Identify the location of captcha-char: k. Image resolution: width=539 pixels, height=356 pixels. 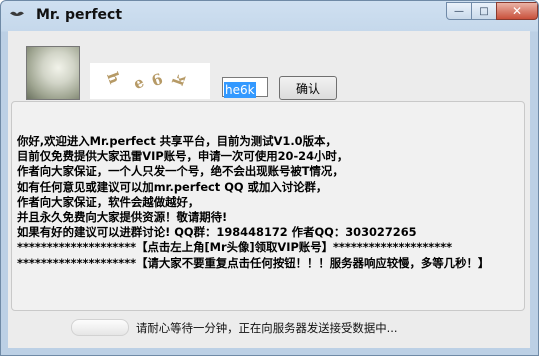
(179, 80).